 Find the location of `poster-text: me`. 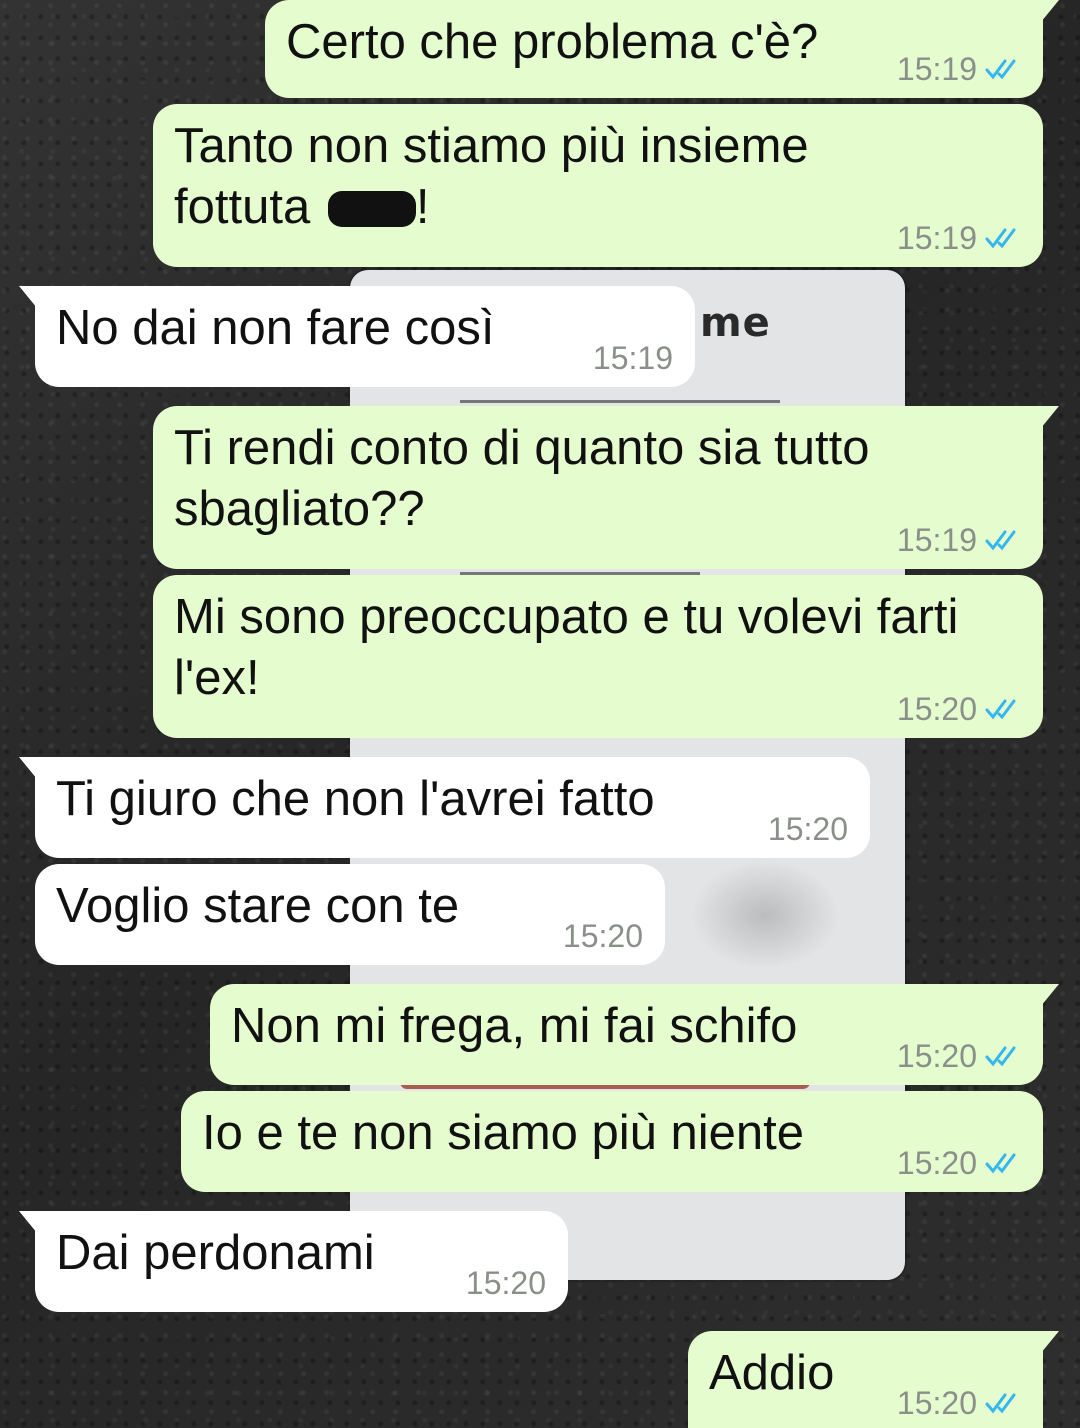

poster-text: me is located at coordinates (735, 323).